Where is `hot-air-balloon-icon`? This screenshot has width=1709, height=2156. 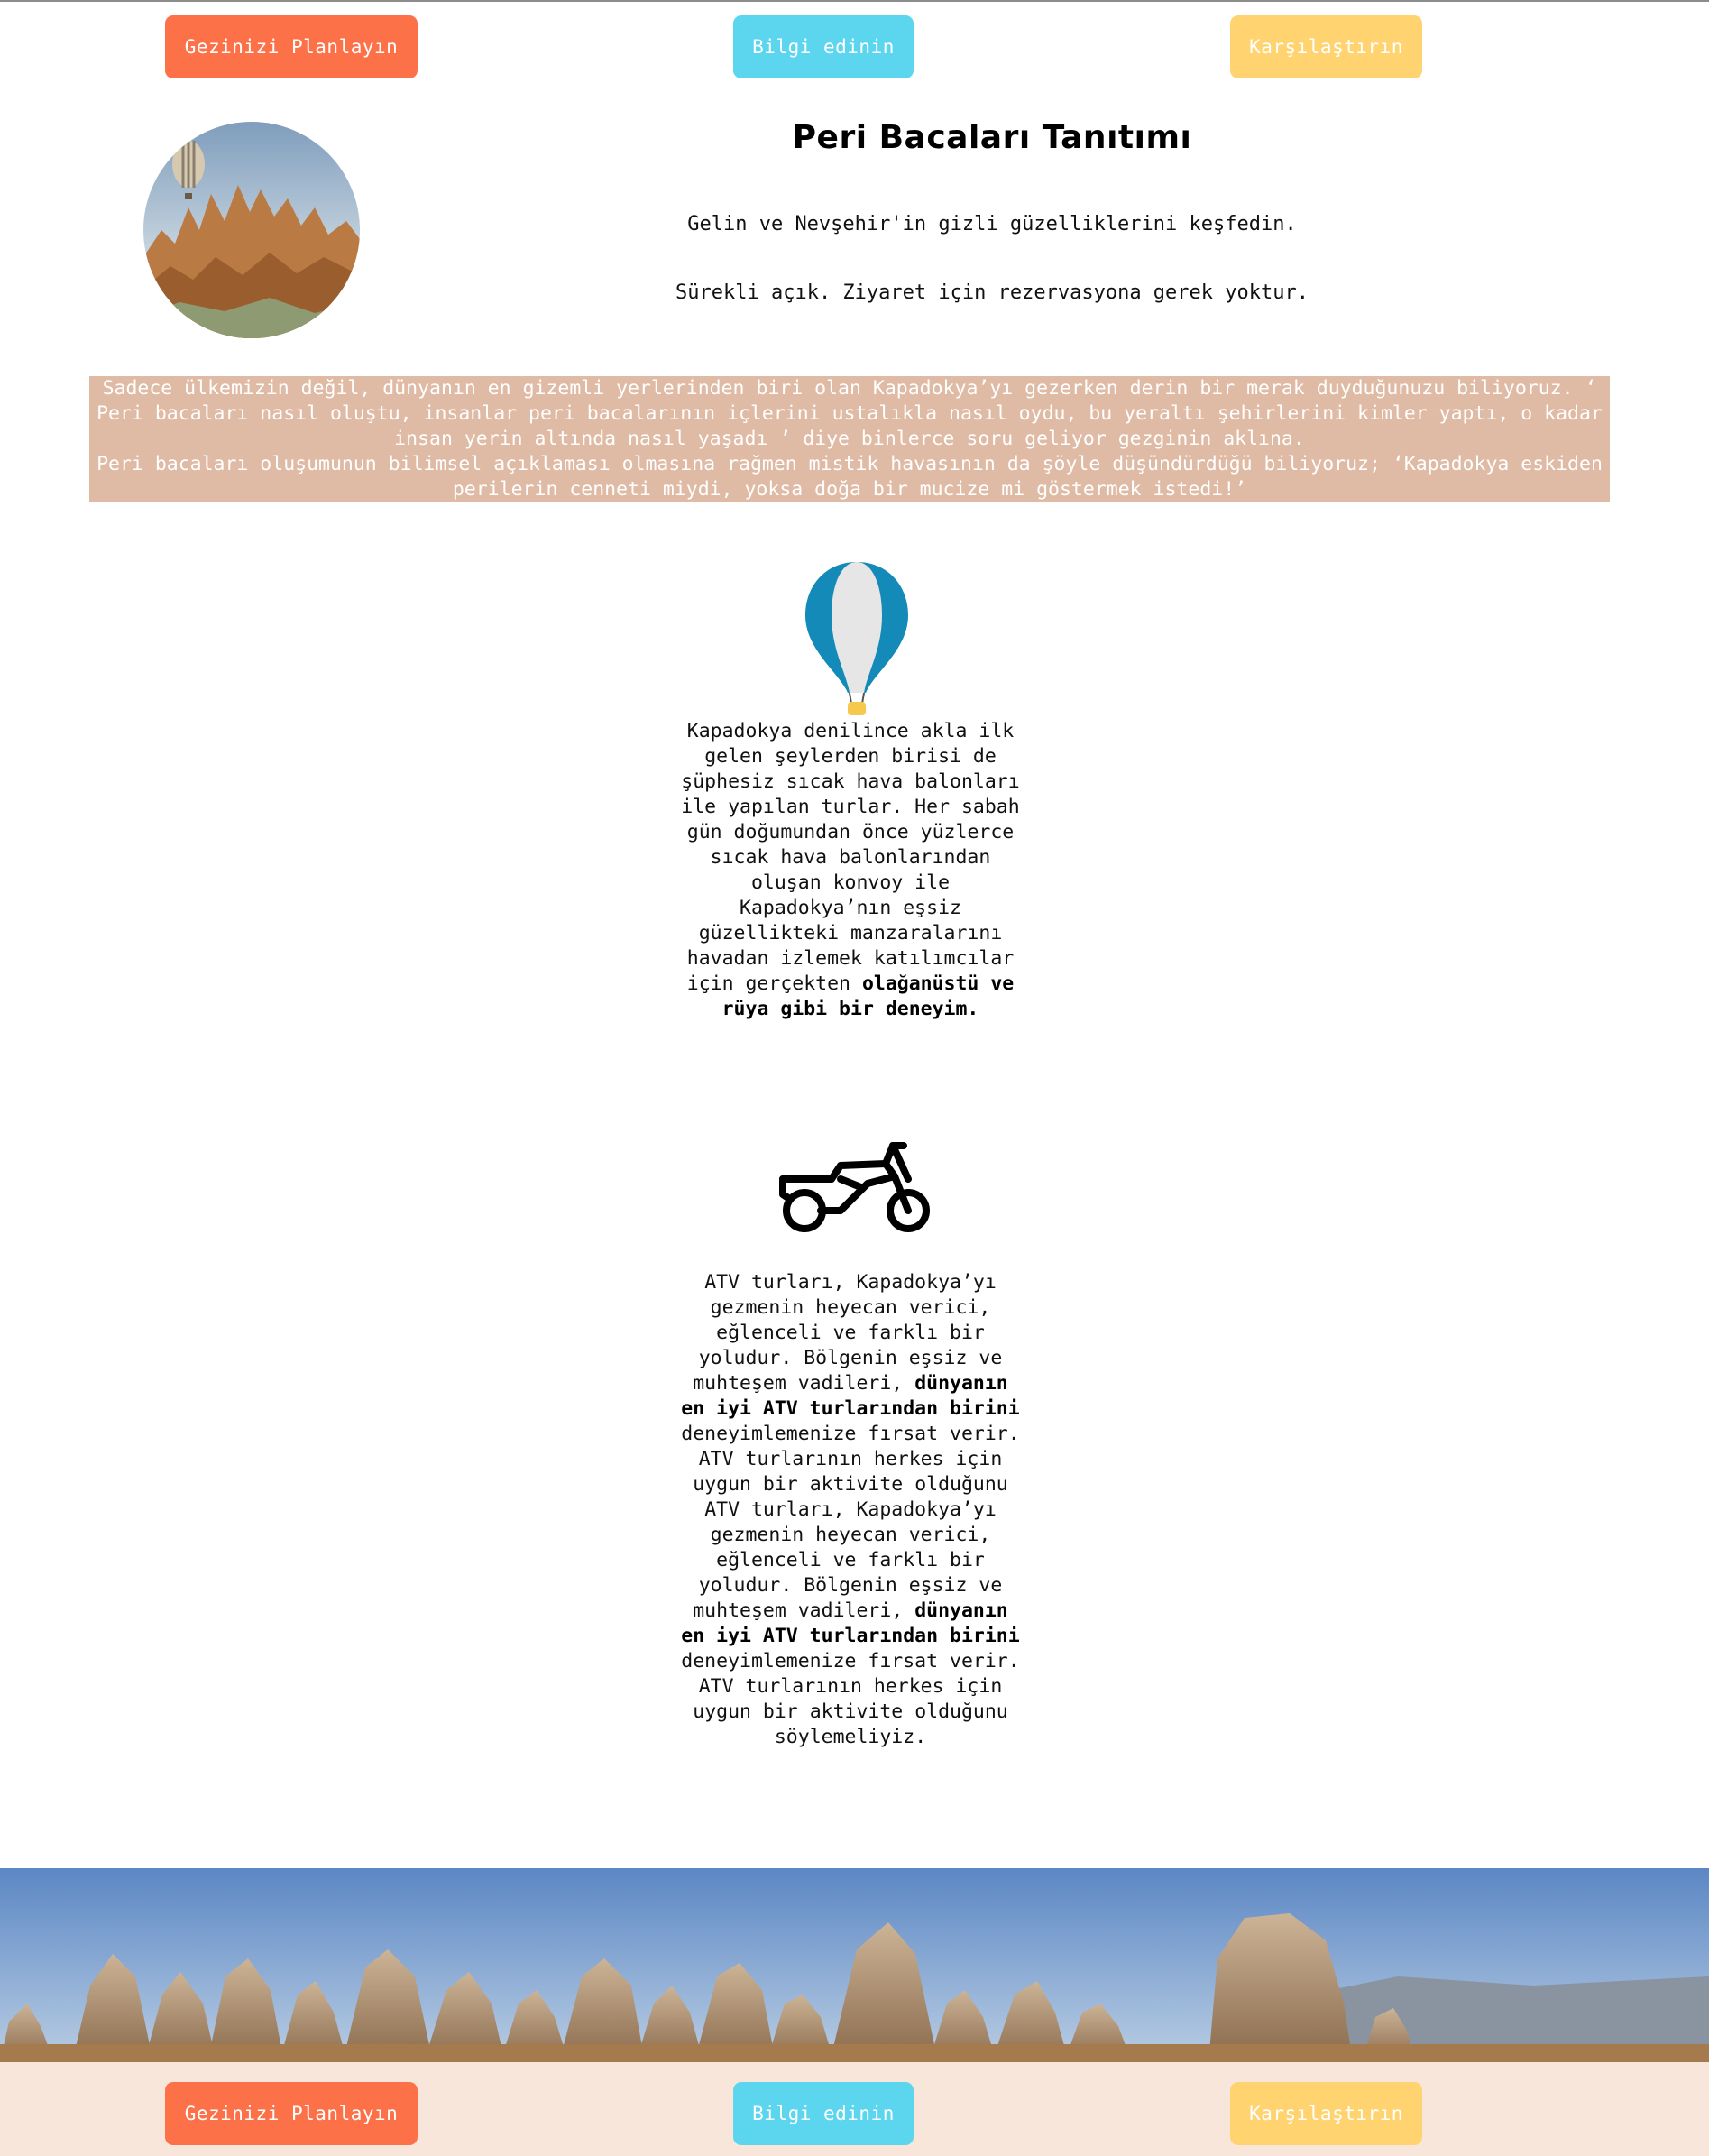 hot-air-balloon-icon is located at coordinates (857, 638).